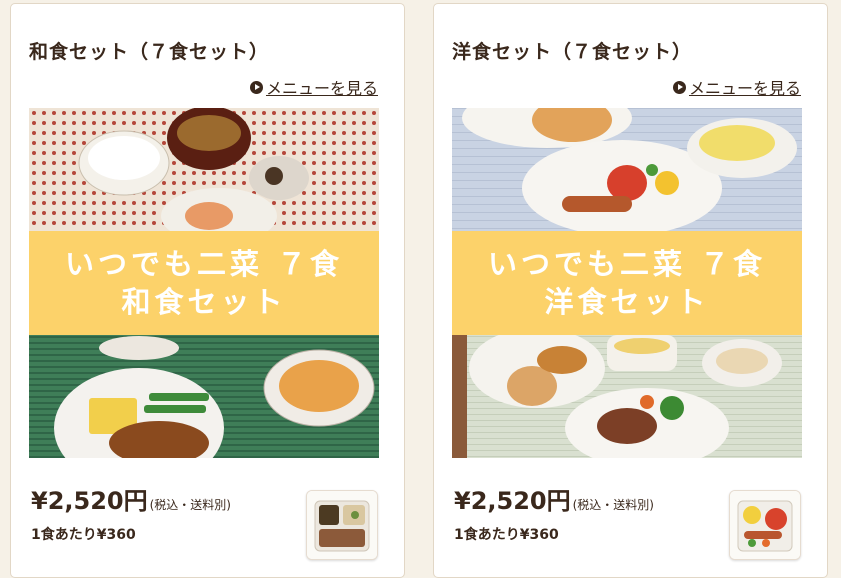 This screenshot has width=841, height=578. Describe the element at coordinates (204, 302) in the screenshot. I see `banner-line-2: 和食セット` at that location.